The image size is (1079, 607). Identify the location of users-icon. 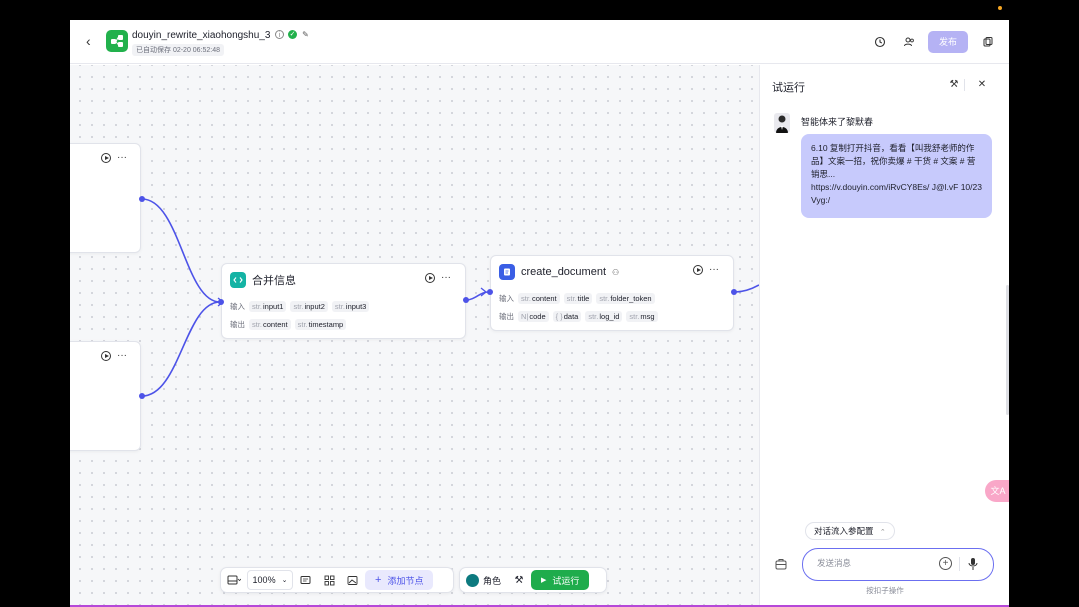
(909, 42).